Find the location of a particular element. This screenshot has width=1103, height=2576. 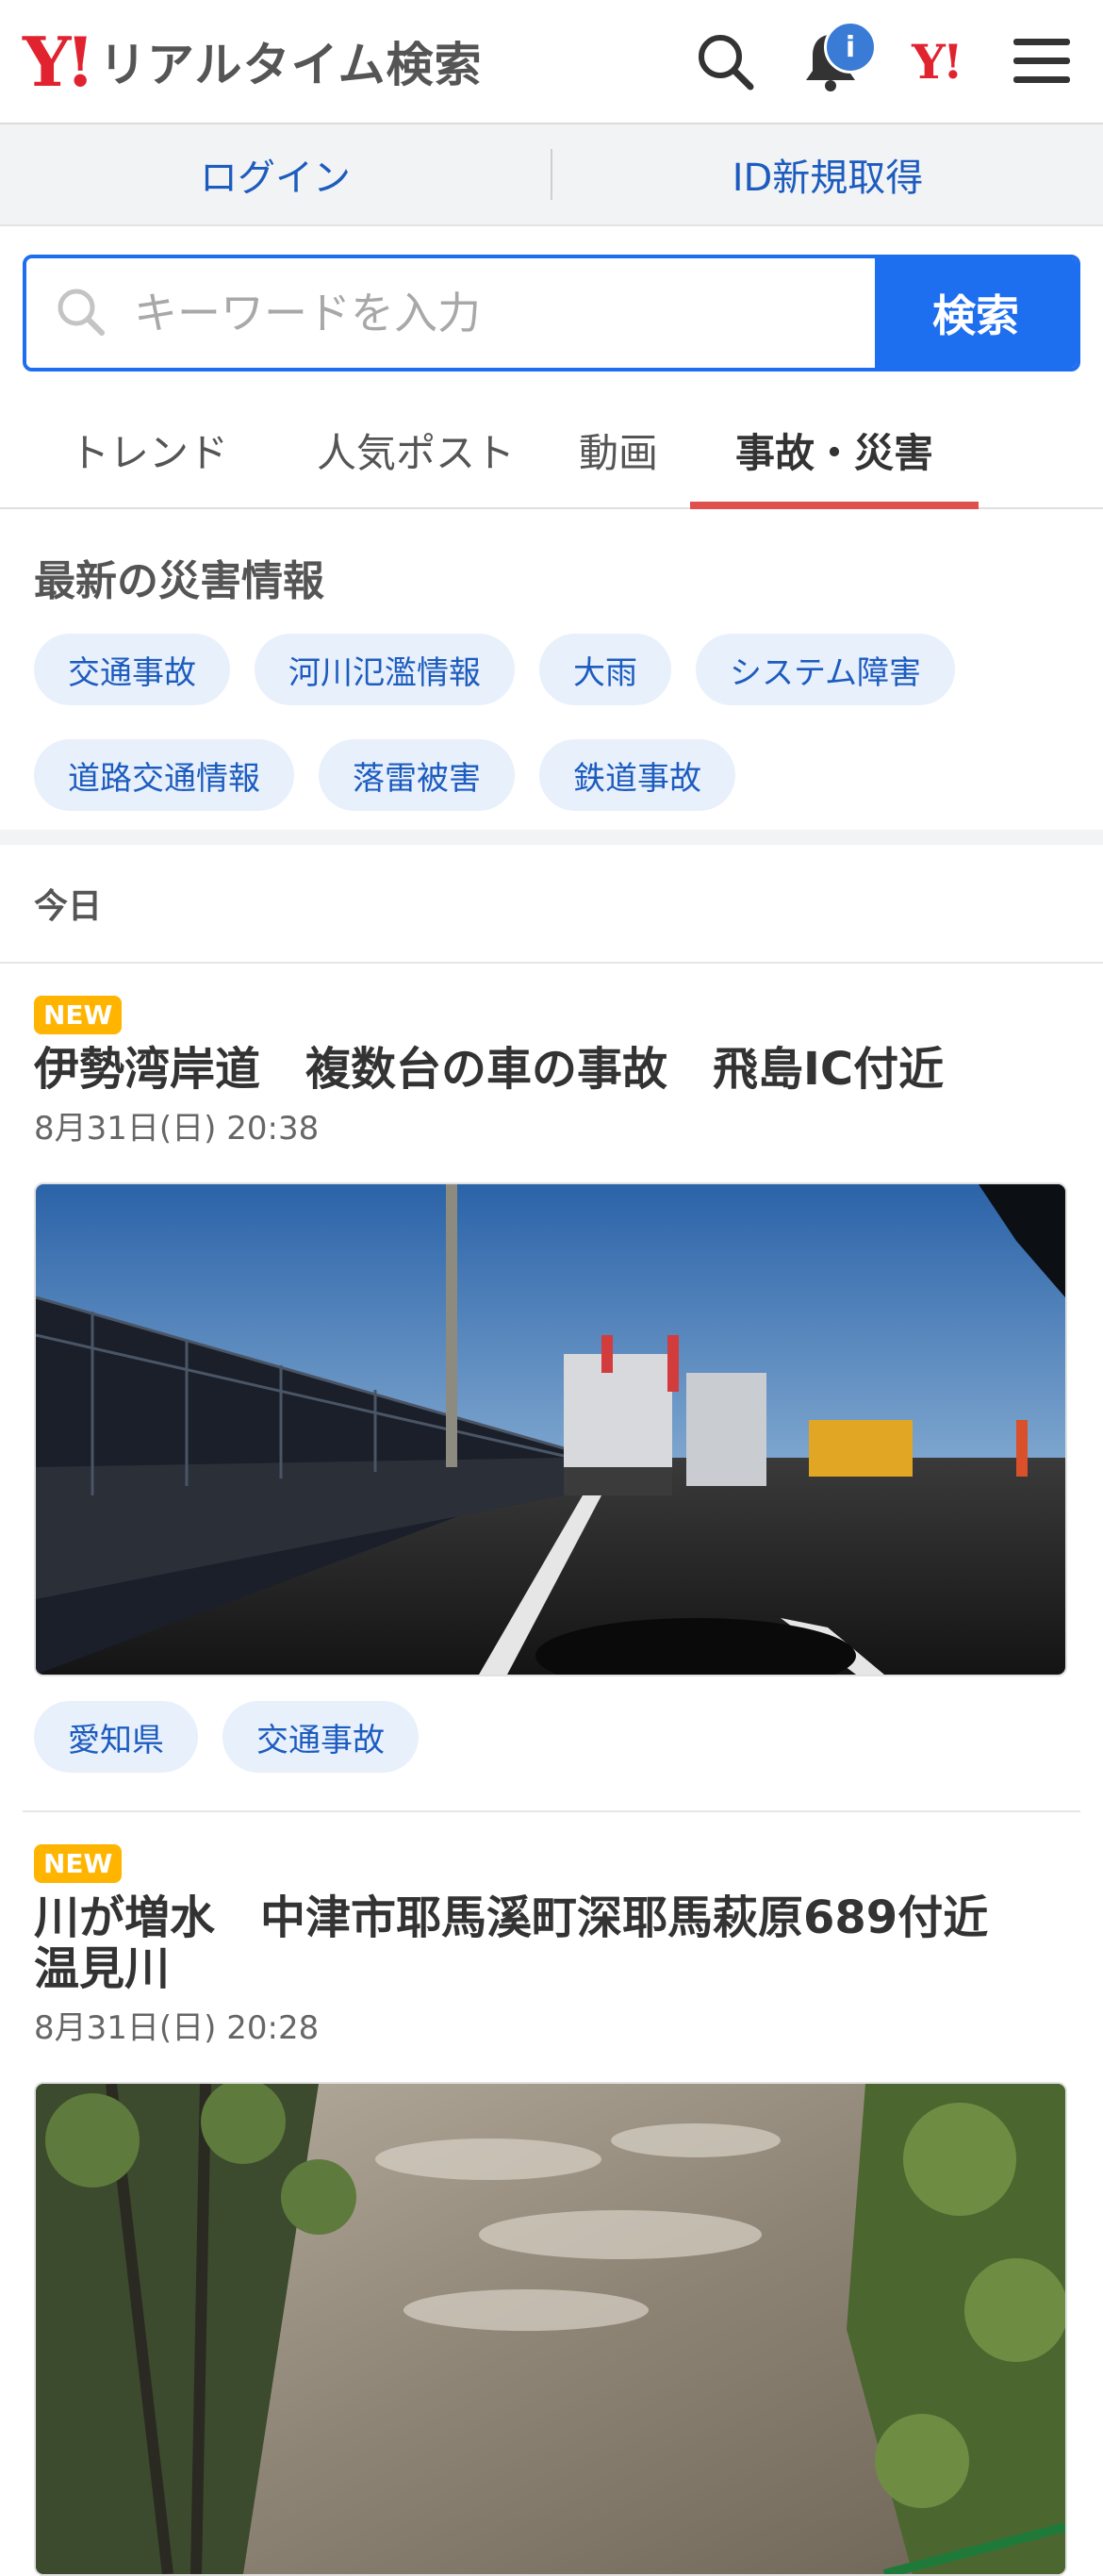

tab-popular-posts: 人気ポスト is located at coordinates (416, 449).